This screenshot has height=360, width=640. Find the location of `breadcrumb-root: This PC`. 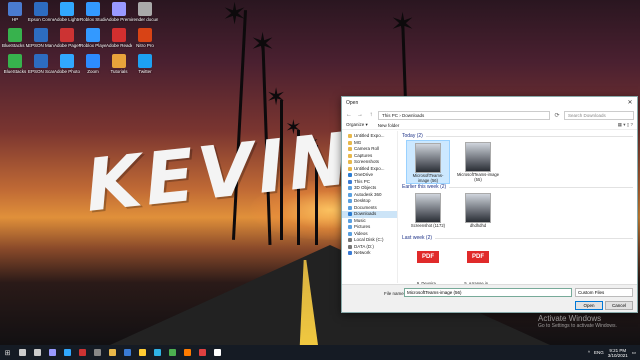

breadcrumb-root: This PC is located at coordinates (390, 115).